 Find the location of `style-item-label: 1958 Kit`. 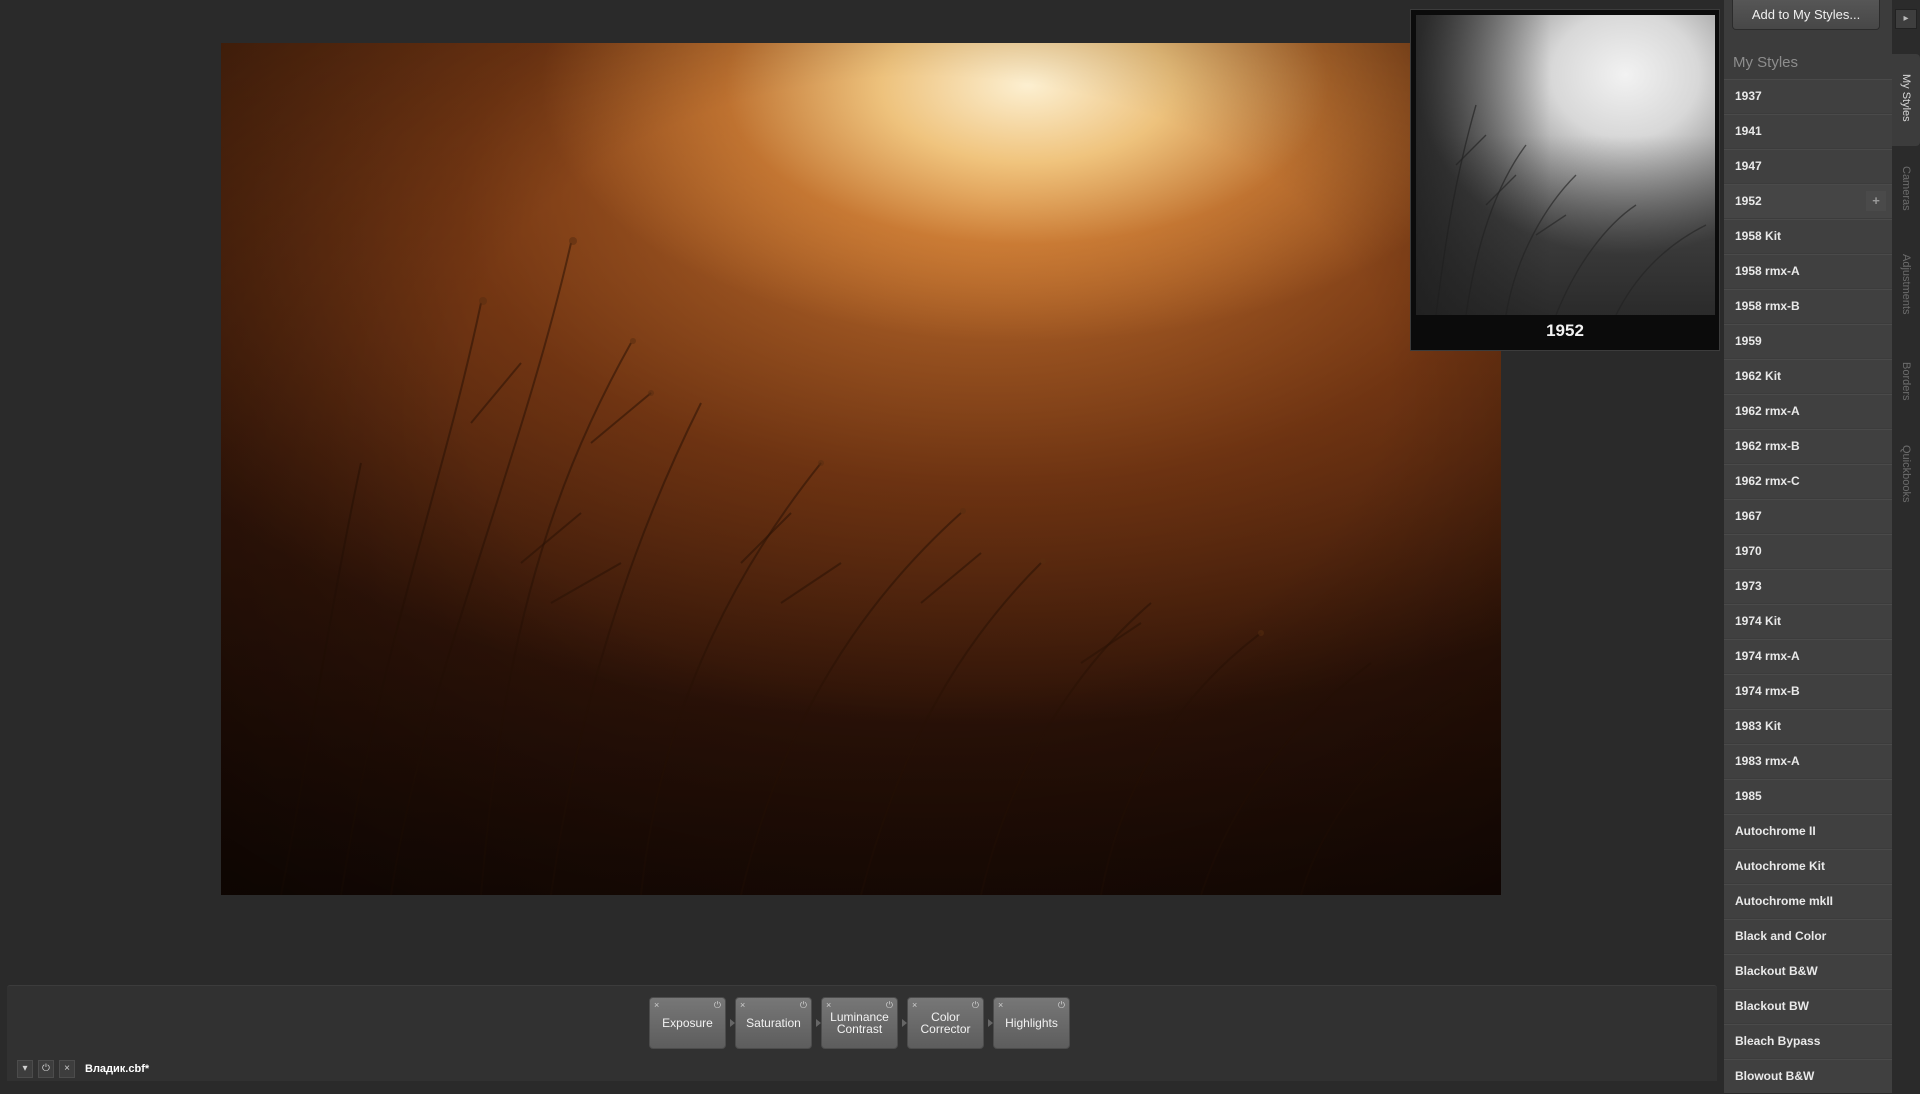

style-item-label: 1958 Kit is located at coordinates (1758, 236).